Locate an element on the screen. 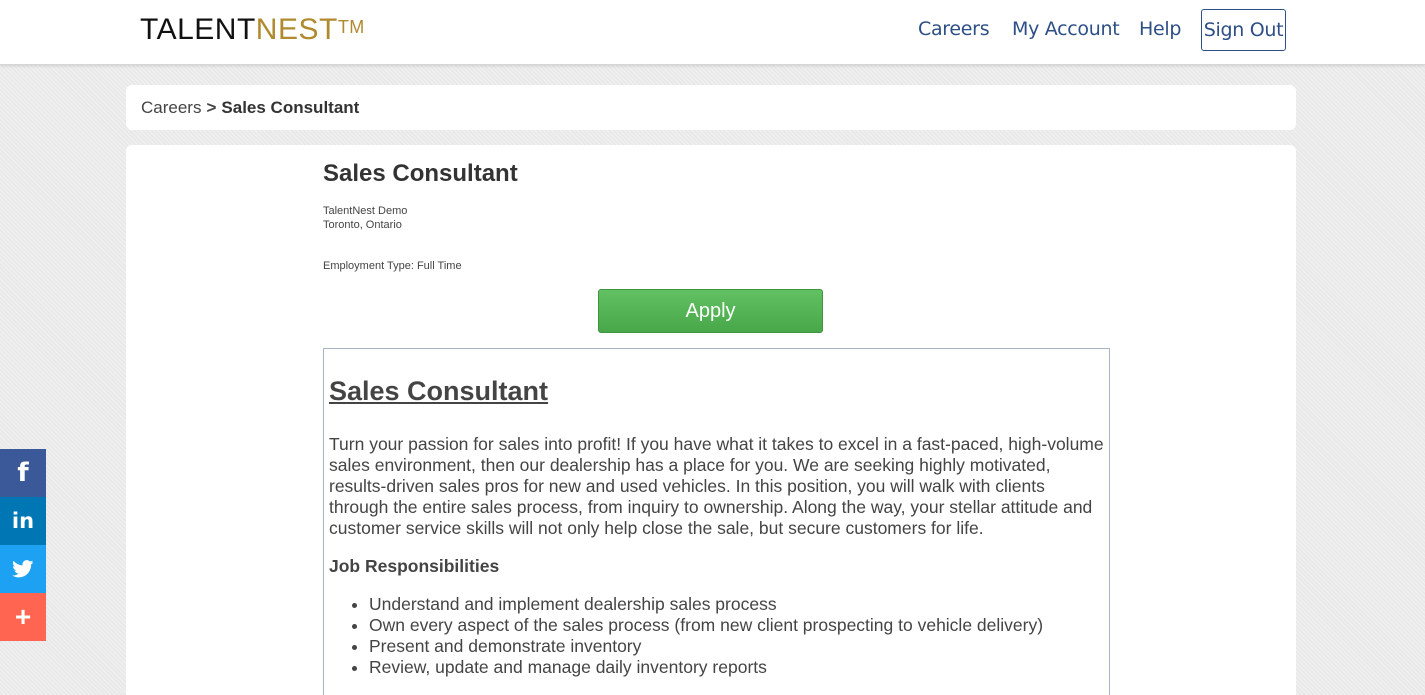  twitter-icon is located at coordinates (23, 569).